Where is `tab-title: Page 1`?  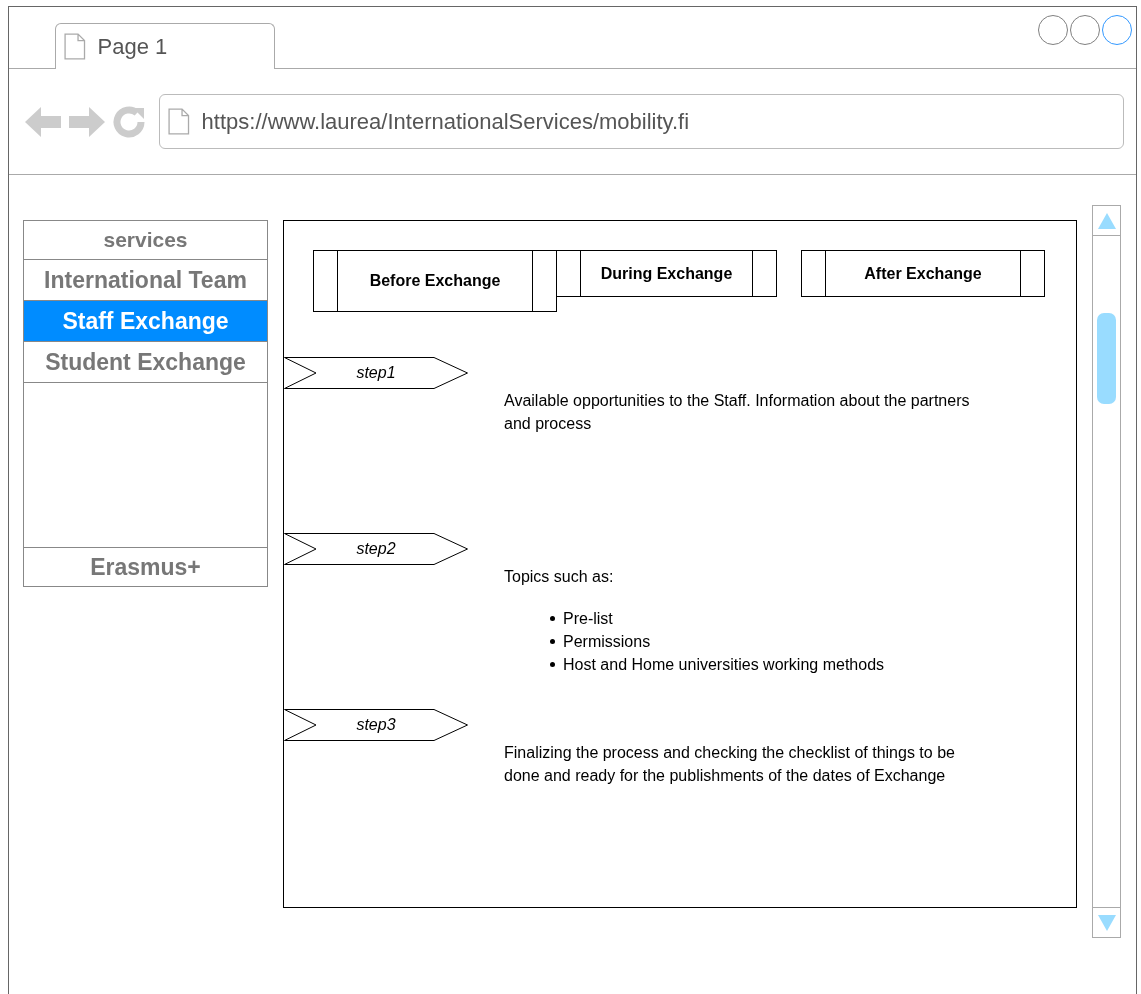 tab-title: Page 1 is located at coordinates (132, 46).